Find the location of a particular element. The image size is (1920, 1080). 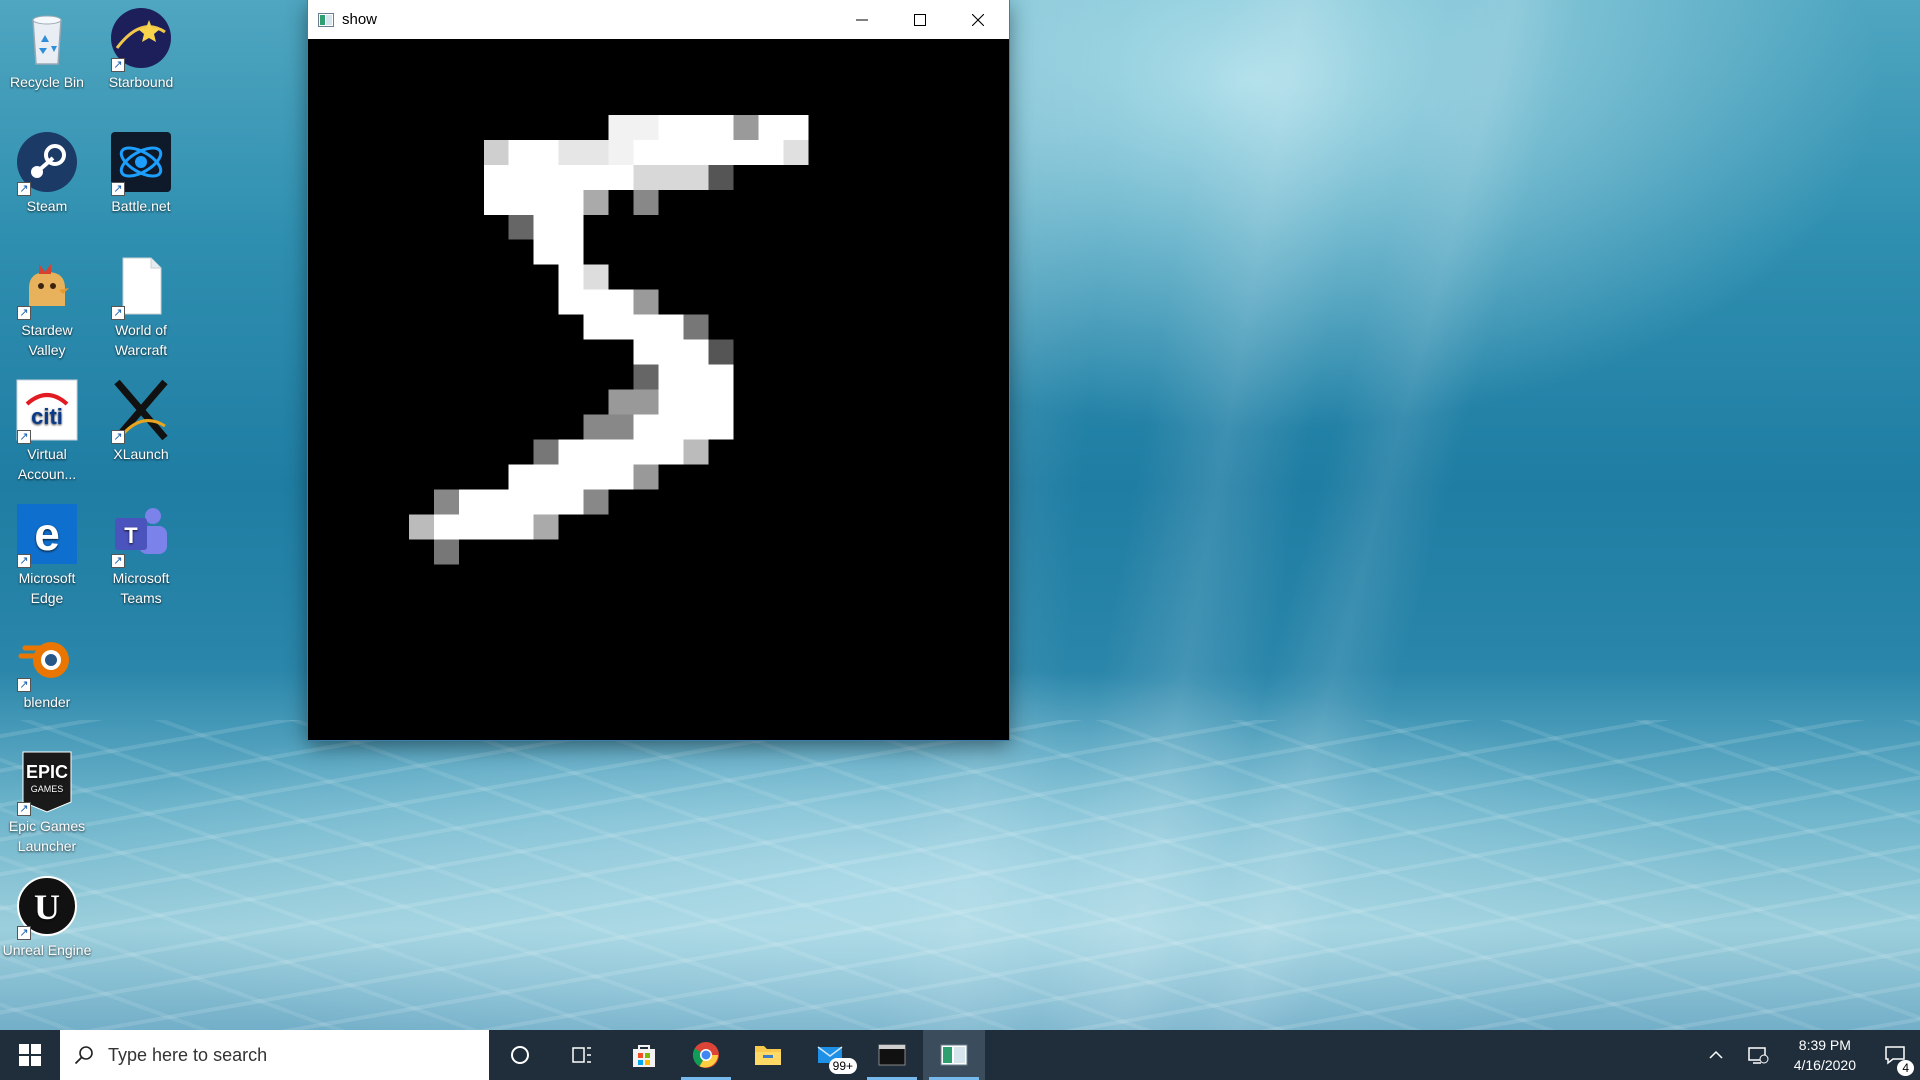

svg-text: U is located at coordinates (47, 907).